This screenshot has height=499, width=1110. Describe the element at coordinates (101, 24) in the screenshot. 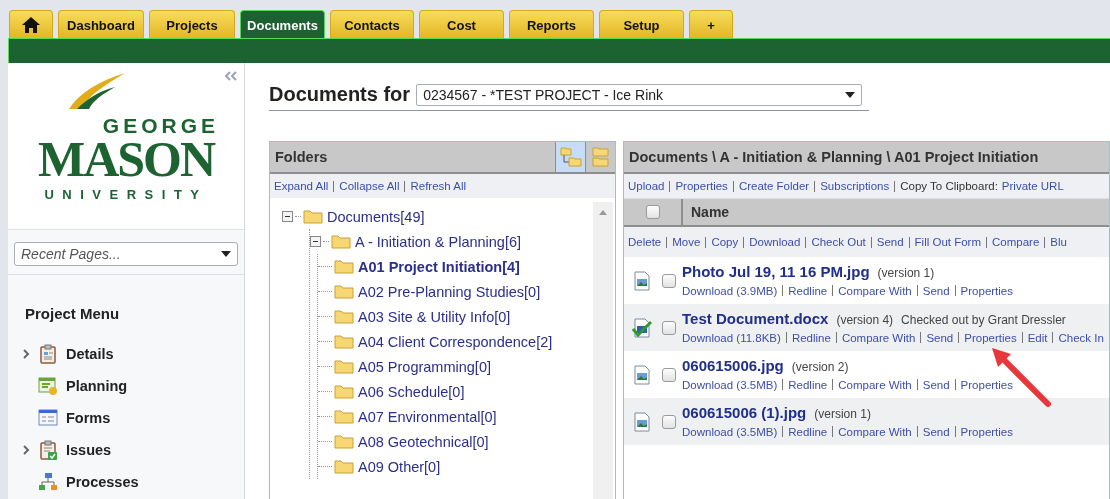

I see `nav-tab: Dashboard` at that location.